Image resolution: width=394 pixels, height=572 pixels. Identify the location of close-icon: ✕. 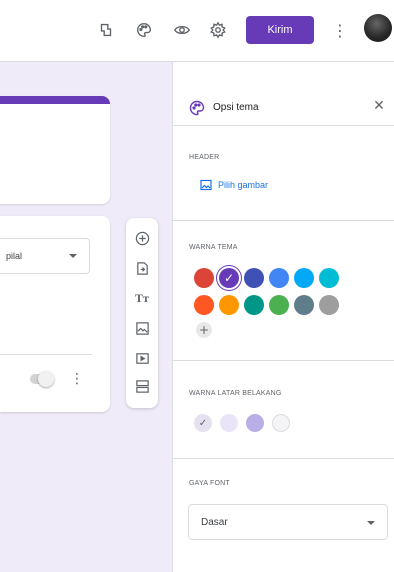
(379, 106).